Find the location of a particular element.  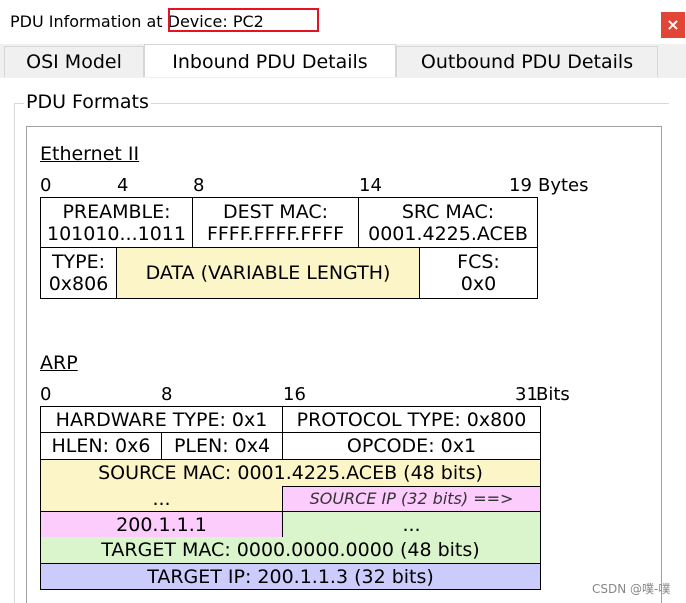

tab-label: OSI Model is located at coordinates (74, 62).